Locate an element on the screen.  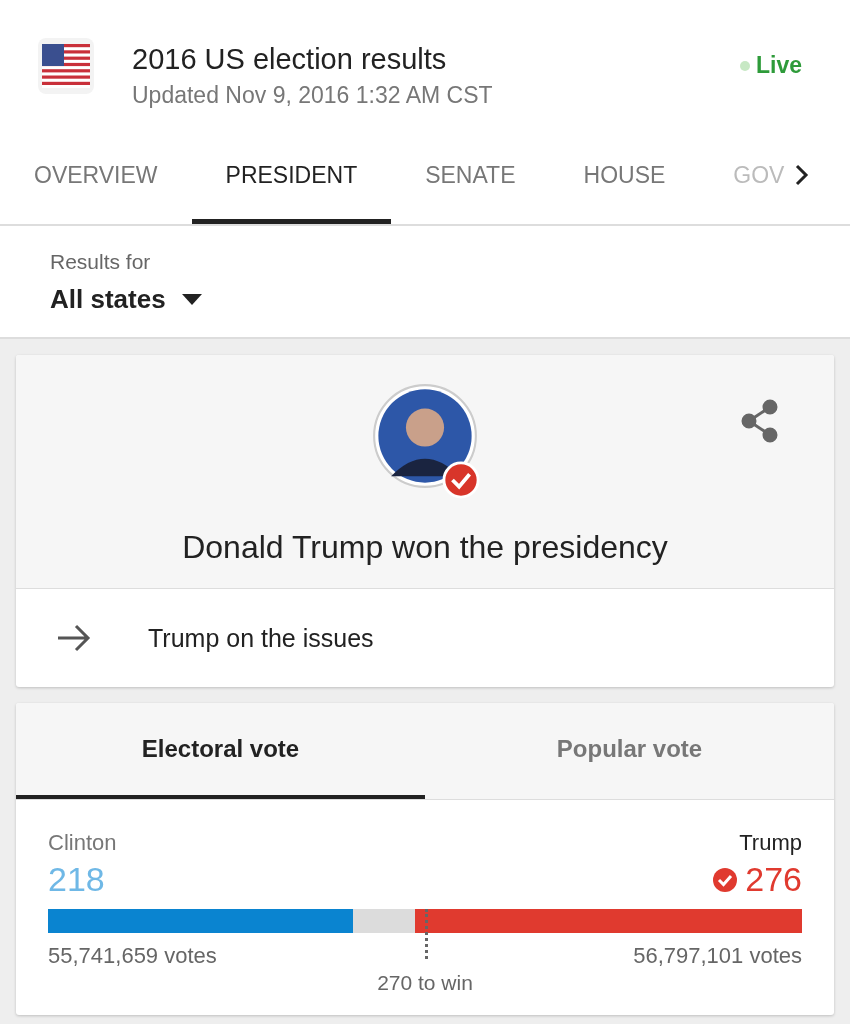
threshold-label: 270 to win is located at coordinates (425, 983).